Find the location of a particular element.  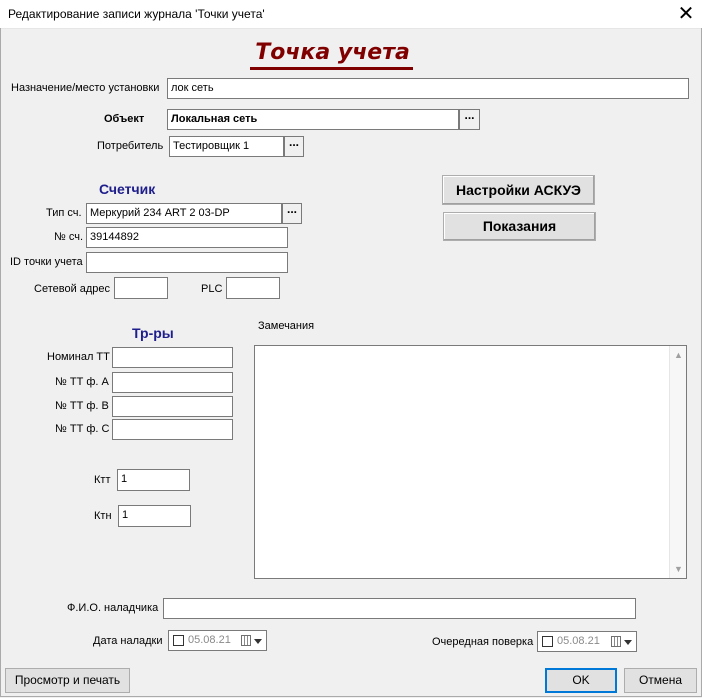

consumer-field: Тестировщик 1 is located at coordinates (226, 146).